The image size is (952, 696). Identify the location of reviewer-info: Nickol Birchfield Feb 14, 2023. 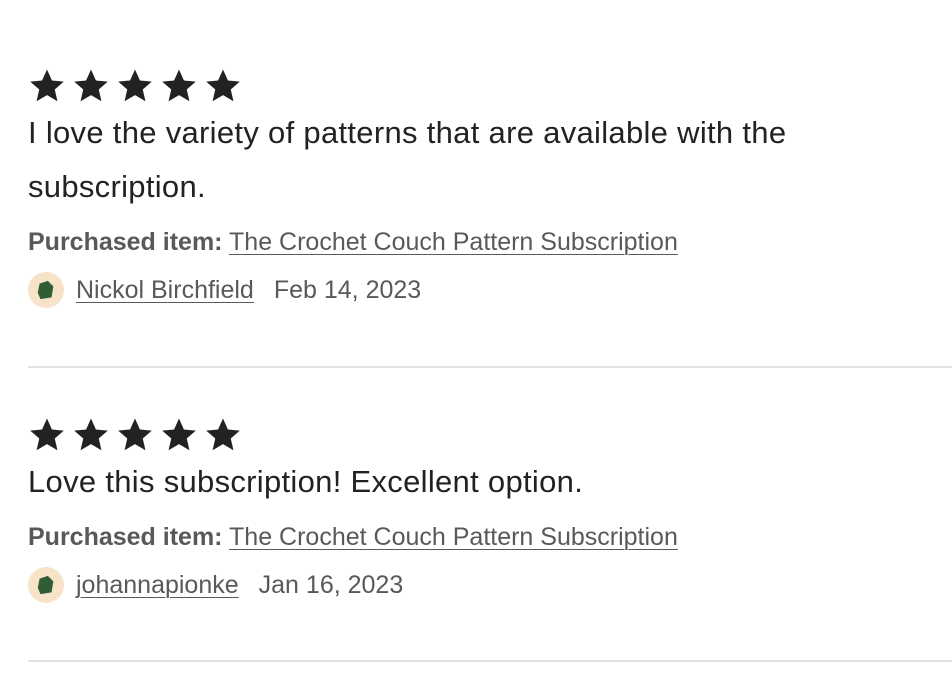
(490, 290).